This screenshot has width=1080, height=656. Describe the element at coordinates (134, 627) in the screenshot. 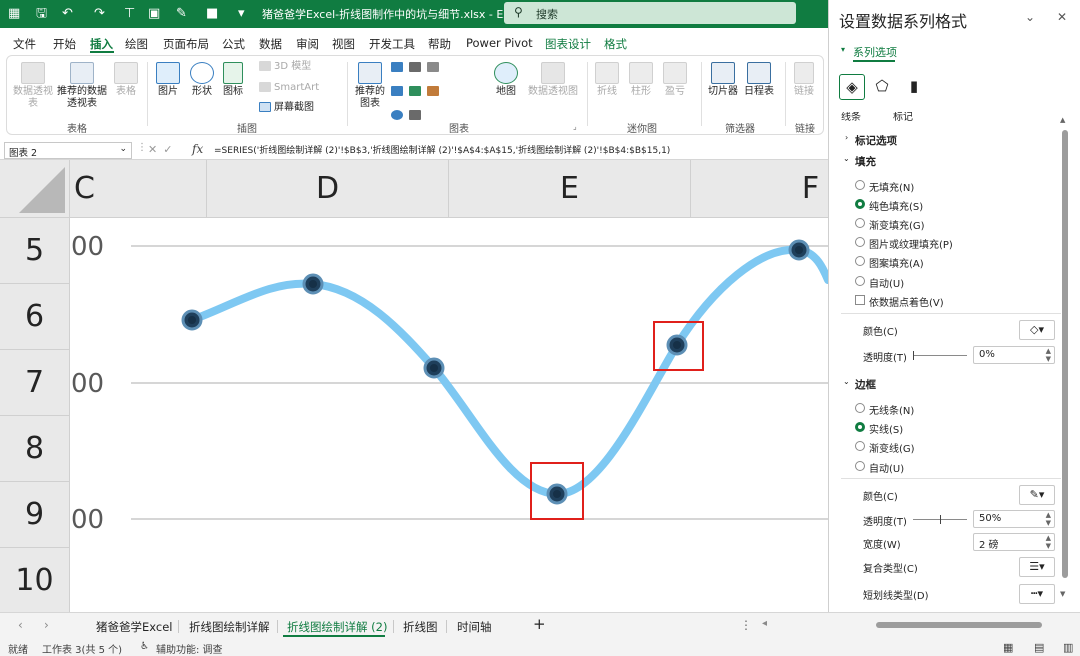

I see `sheet-tab: 猪爸爸学Excel` at that location.